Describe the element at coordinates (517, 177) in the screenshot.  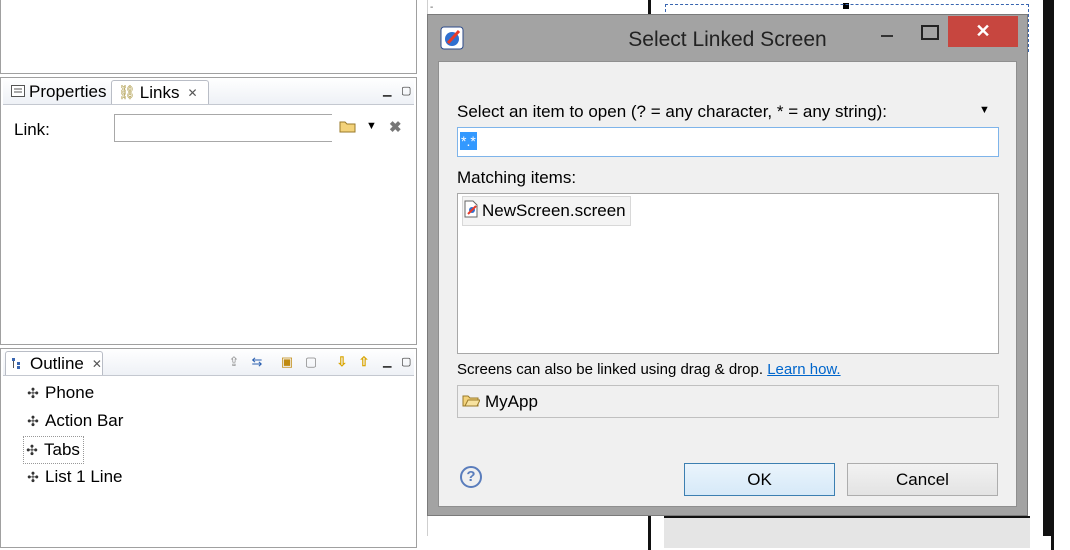
I see `matching-items-label: Matching items:` at that location.